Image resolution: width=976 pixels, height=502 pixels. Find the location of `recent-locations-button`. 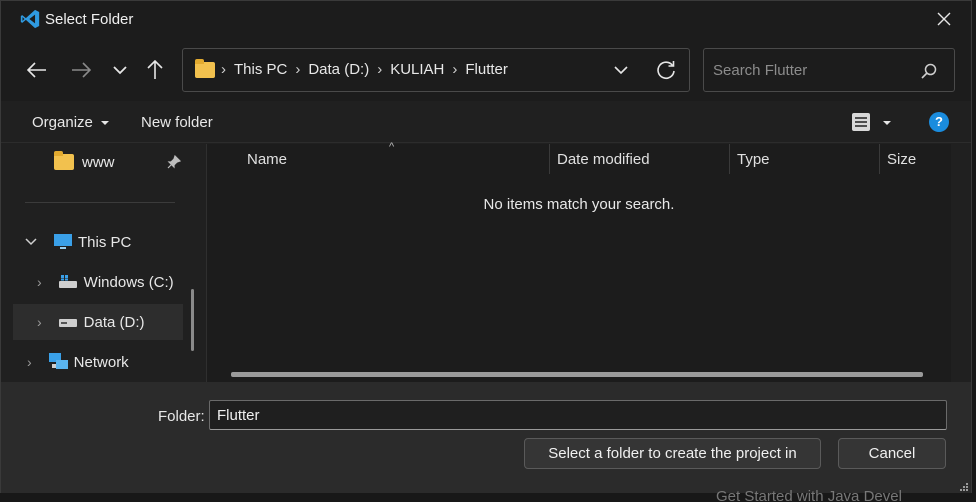

recent-locations-button is located at coordinates (120, 70).